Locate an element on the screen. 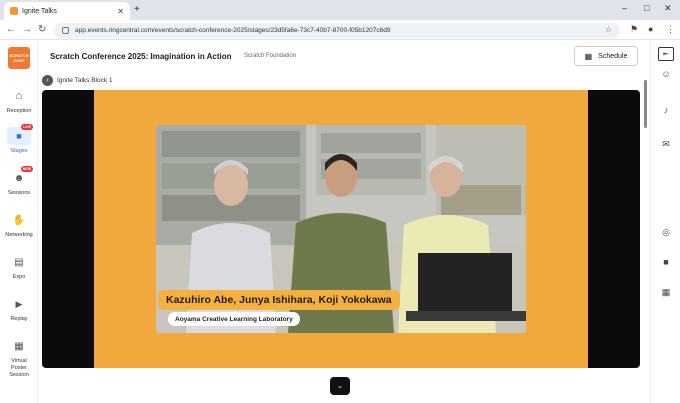 The height and width of the screenshot is (403, 680). chevron-down-icon: ⌄ is located at coordinates (340, 386).